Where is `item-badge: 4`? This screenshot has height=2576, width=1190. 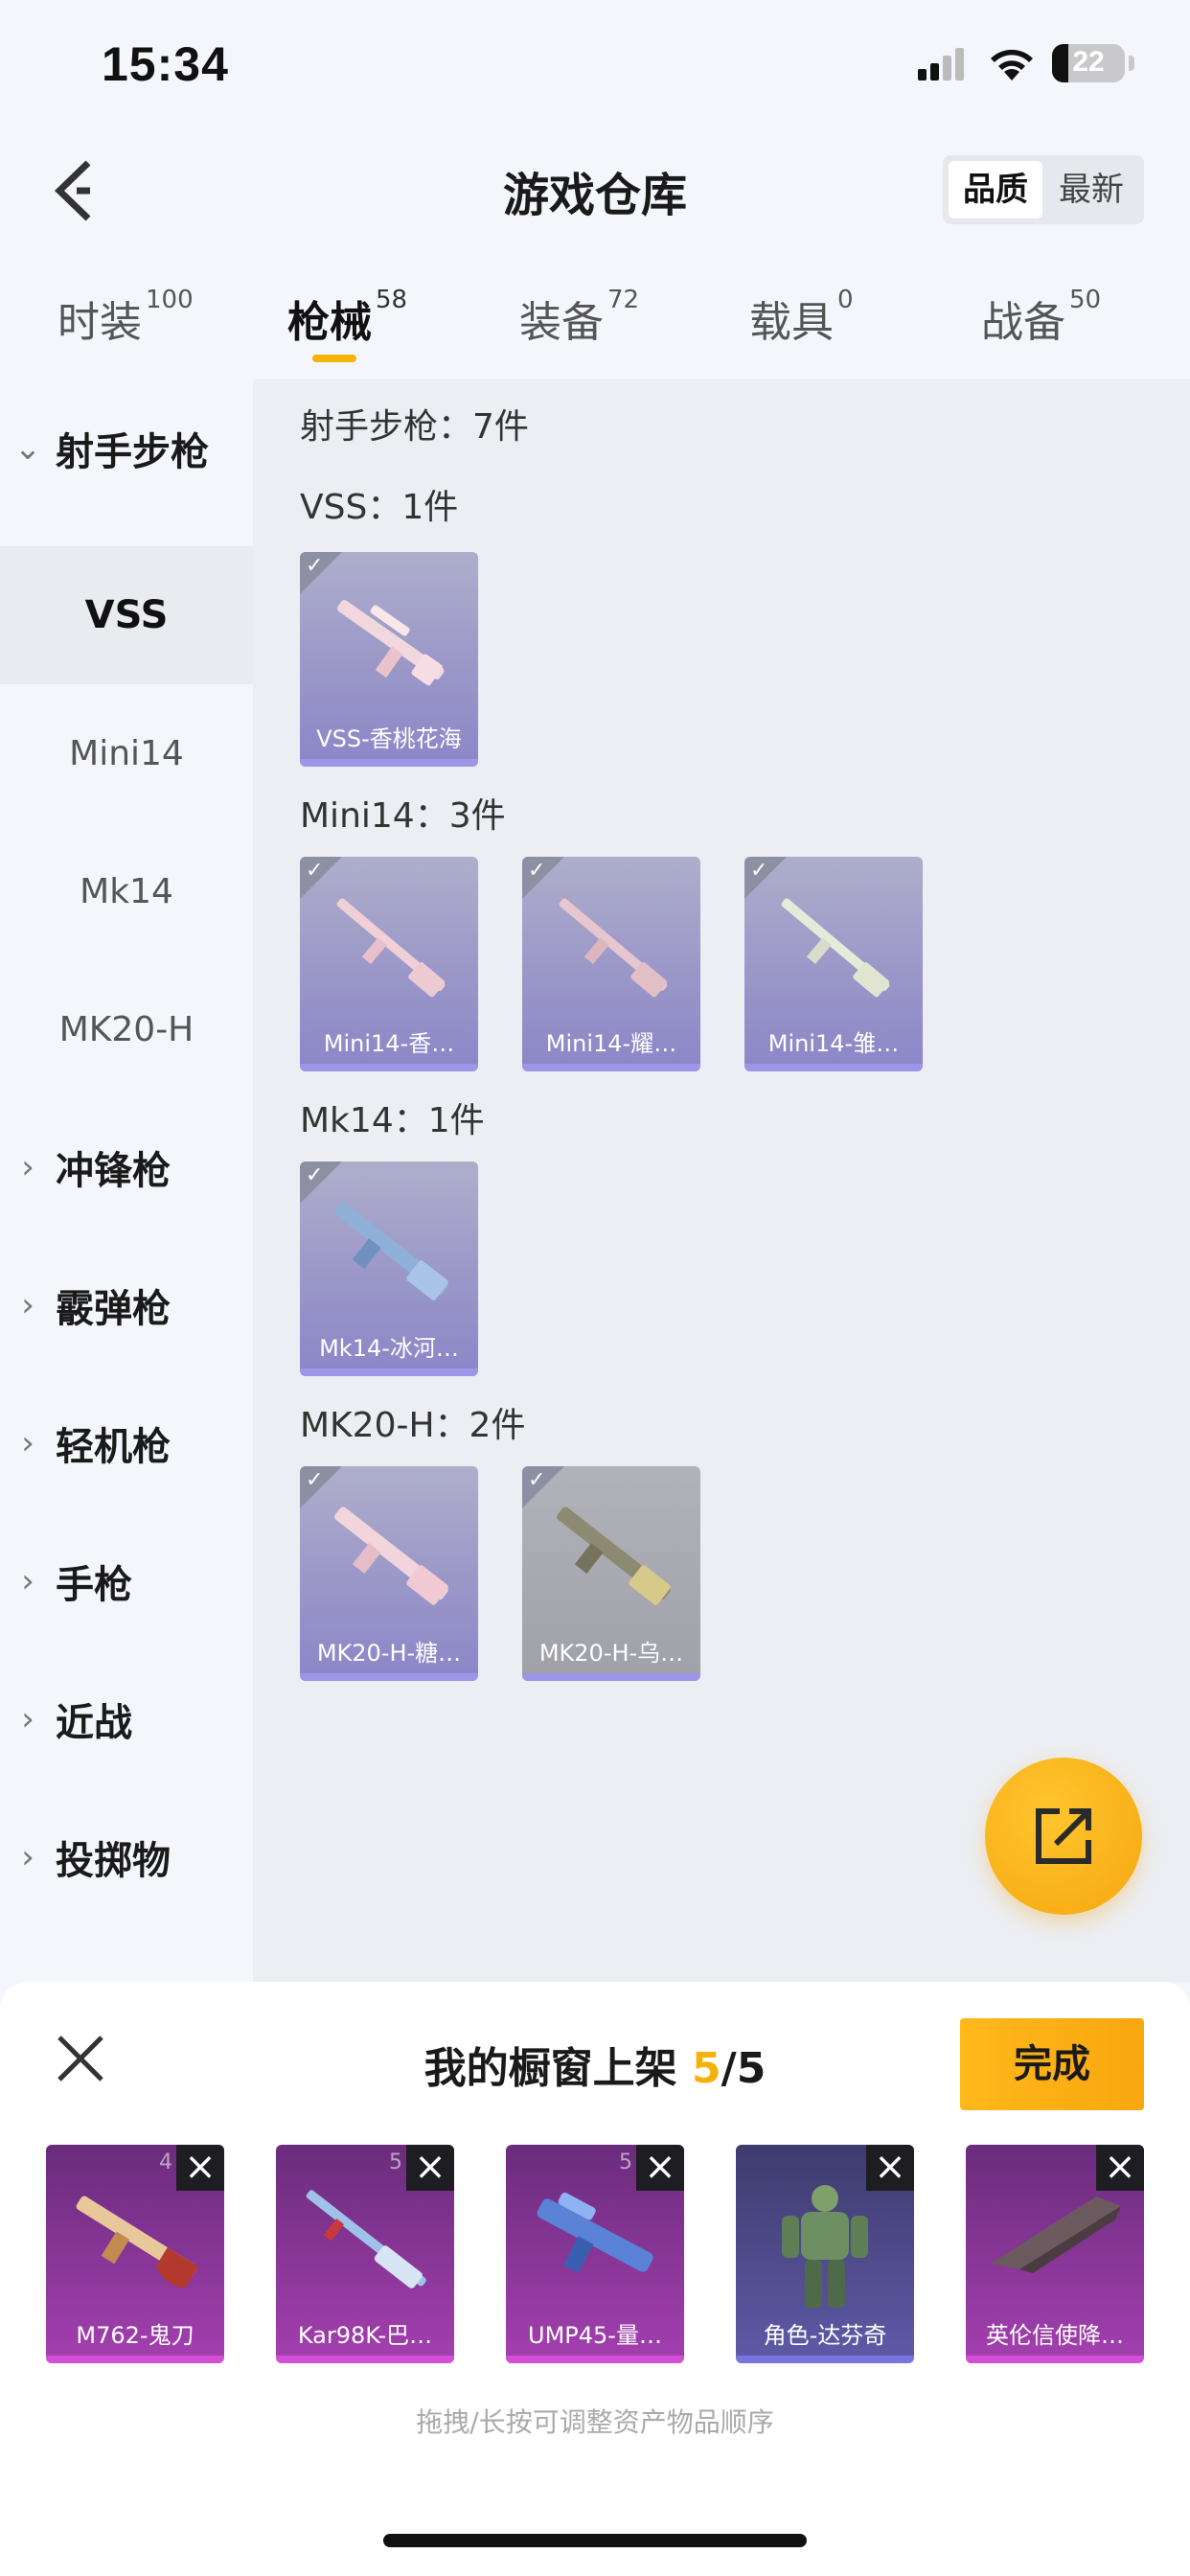 item-badge: 4 is located at coordinates (166, 2162).